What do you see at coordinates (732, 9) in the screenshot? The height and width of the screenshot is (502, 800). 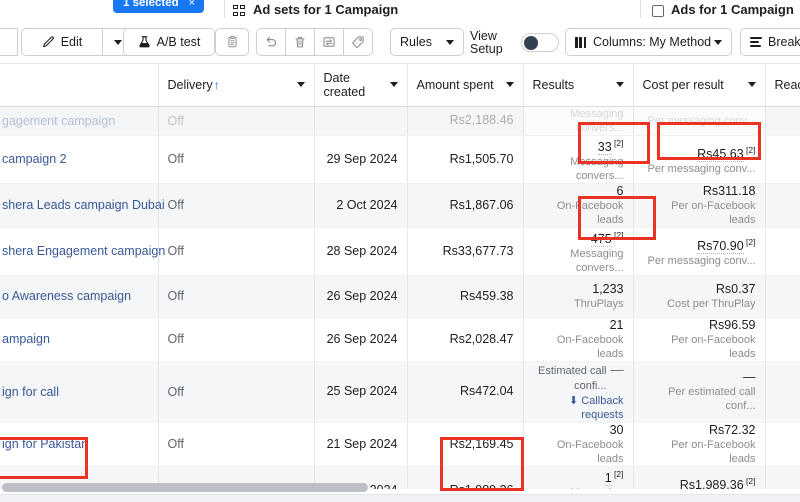 I see `tab-ads-label: Ads for 1 Campaign` at bounding box center [732, 9].